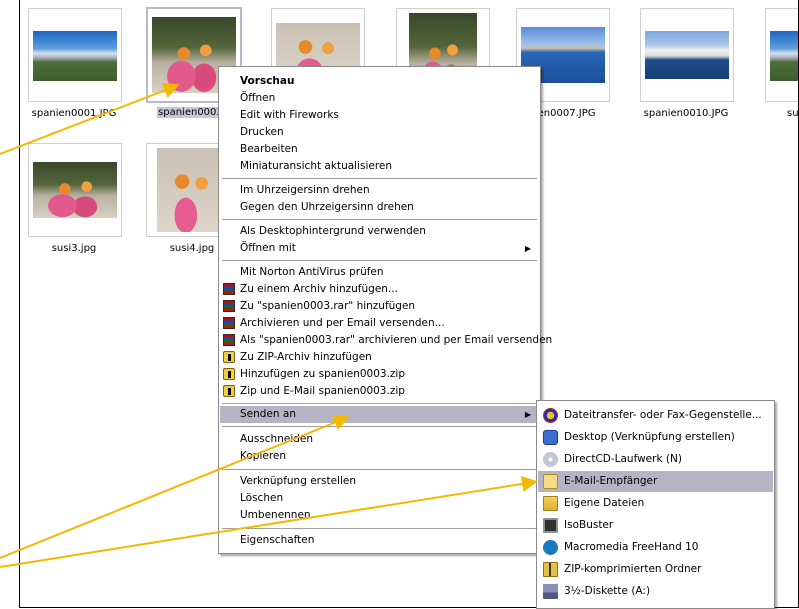 The height and width of the screenshot is (609, 799). What do you see at coordinates (379, 166) in the screenshot?
I see `menu-item-refresh-thumbnail: Miniaturansicht aktualisieren` at bounding box center [379, 166].